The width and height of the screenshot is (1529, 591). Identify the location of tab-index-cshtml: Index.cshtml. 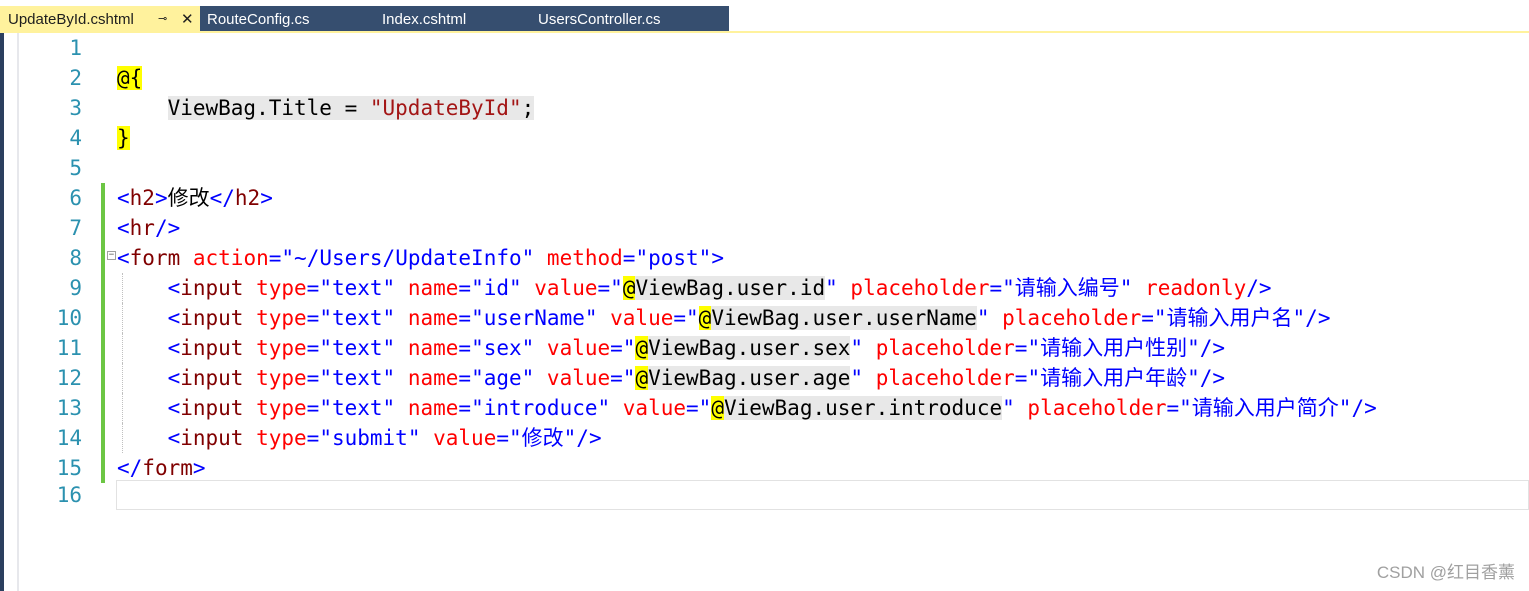
(424, 19).